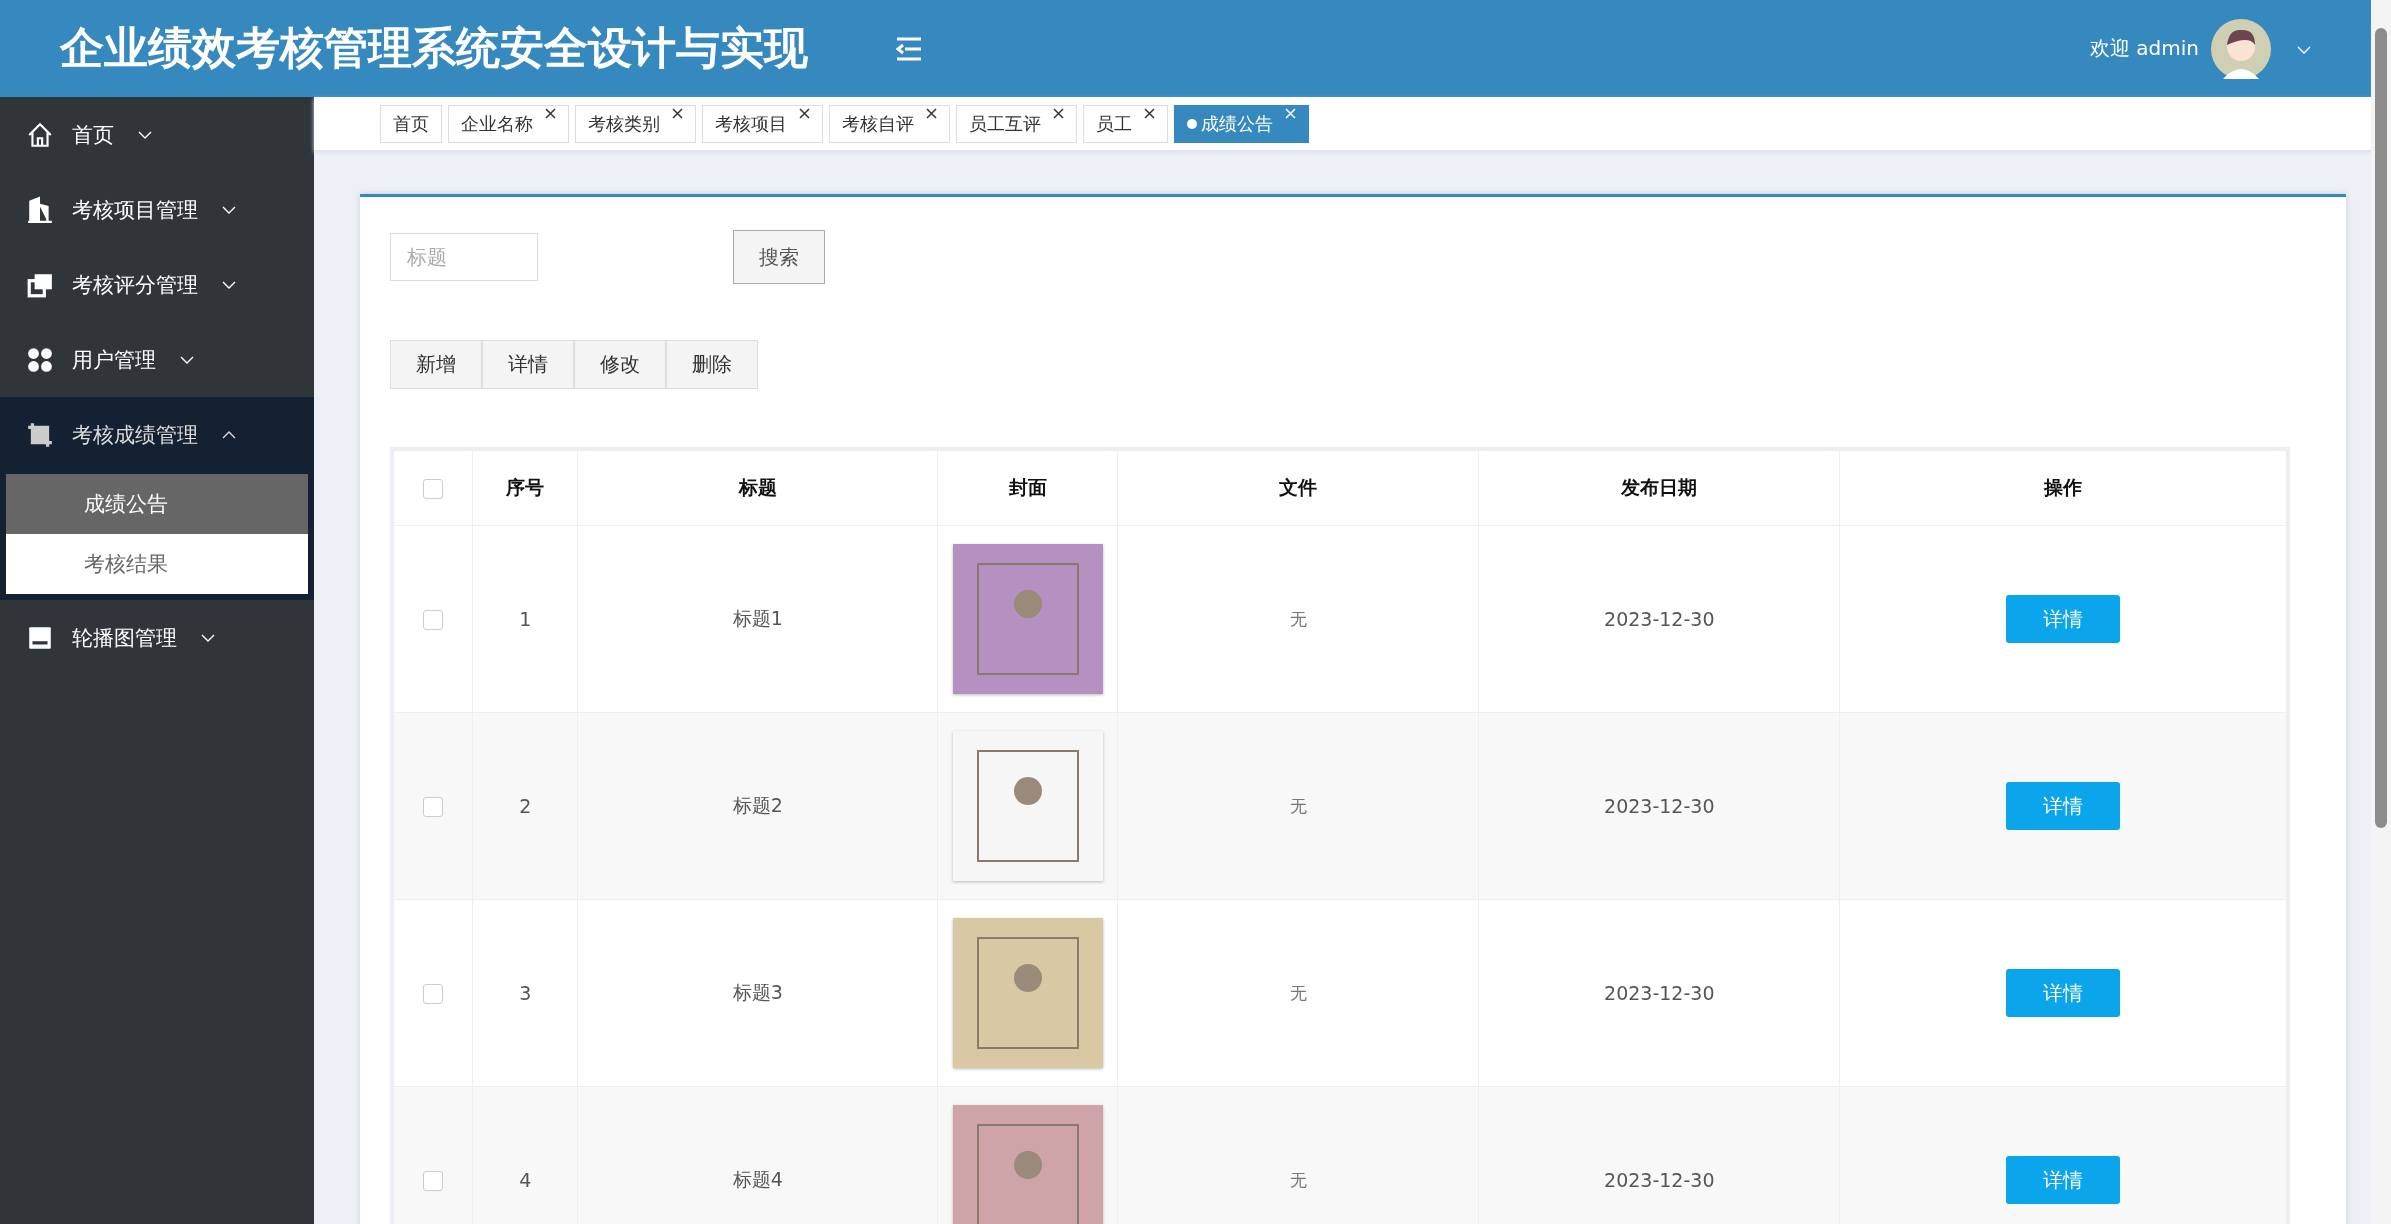 The image size is (2391, 1224). Describe the element at coordinates (757, 806) in the screenshot. I see `table-cell: 标题2` at that location.